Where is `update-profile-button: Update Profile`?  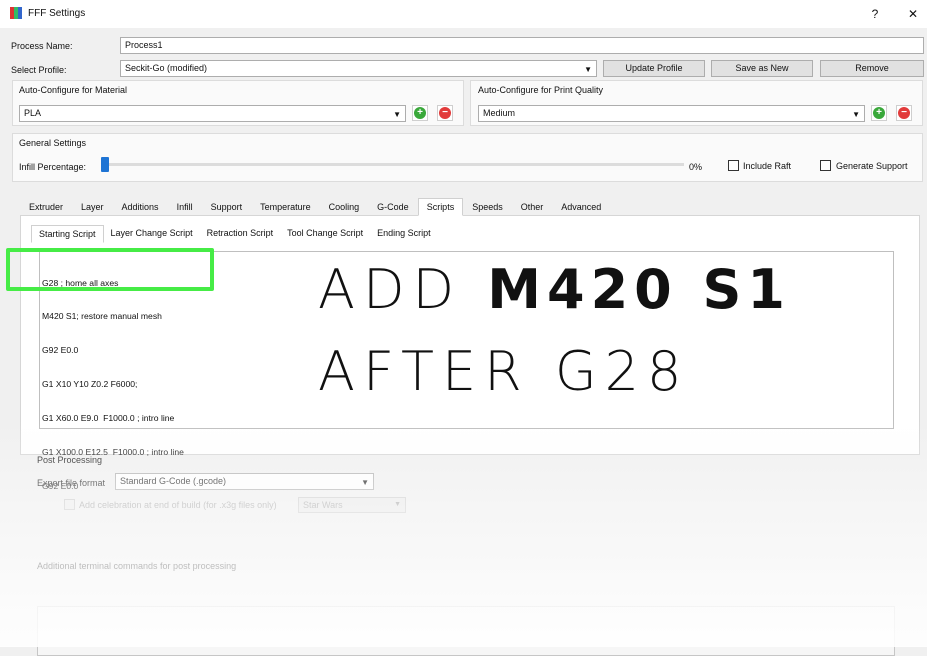
update-profile-button: Update Profile is located at coordinates (654, 68).